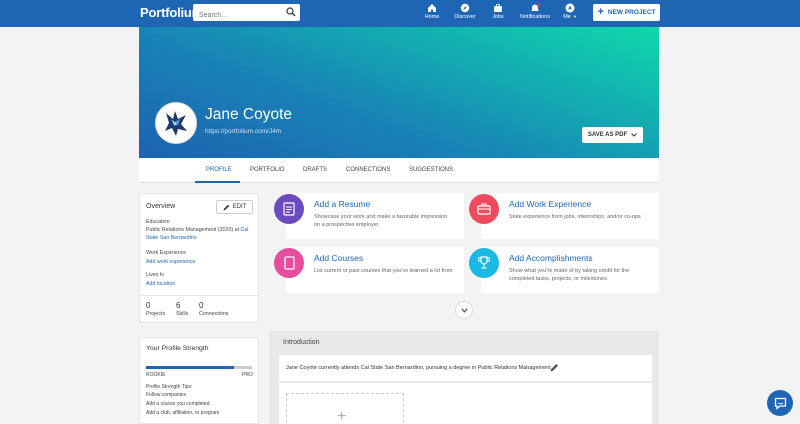  What do you see at coordinates (551, 258) in the screenshot?
I see `add-accomplishments-title: Add Accomplishments` at bounding box center [551, 258].